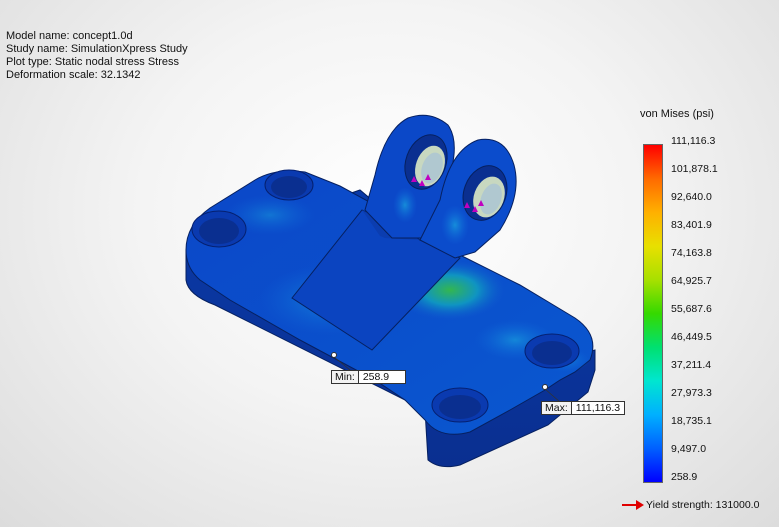 The width and height of the screenshot is (779, 527). I want to click on max-probe-label: Max: 111,116.3, so click(583, 408).